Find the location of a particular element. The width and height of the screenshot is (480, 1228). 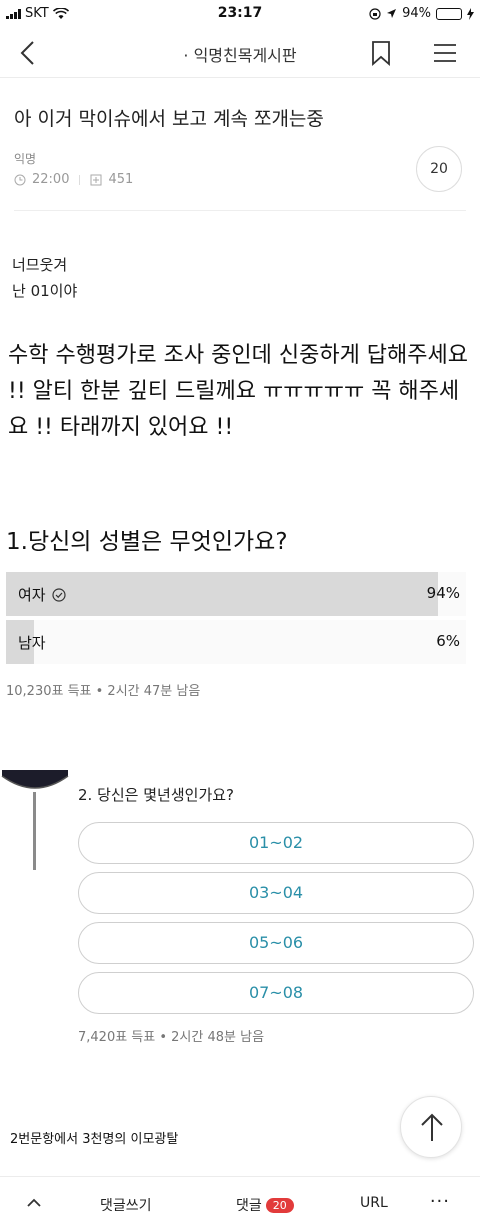

caption-text: 2번문항에서 3천명의 이모광탈 is located at coordinates (94, 1139).